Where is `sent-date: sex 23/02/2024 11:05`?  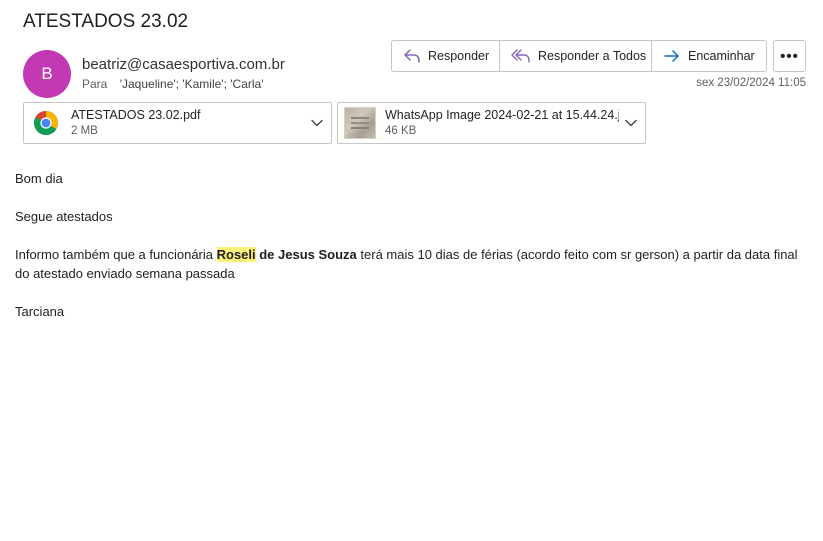 sent-date: sex 23/02/2024 11:05 is located at coordinates (751, 83).